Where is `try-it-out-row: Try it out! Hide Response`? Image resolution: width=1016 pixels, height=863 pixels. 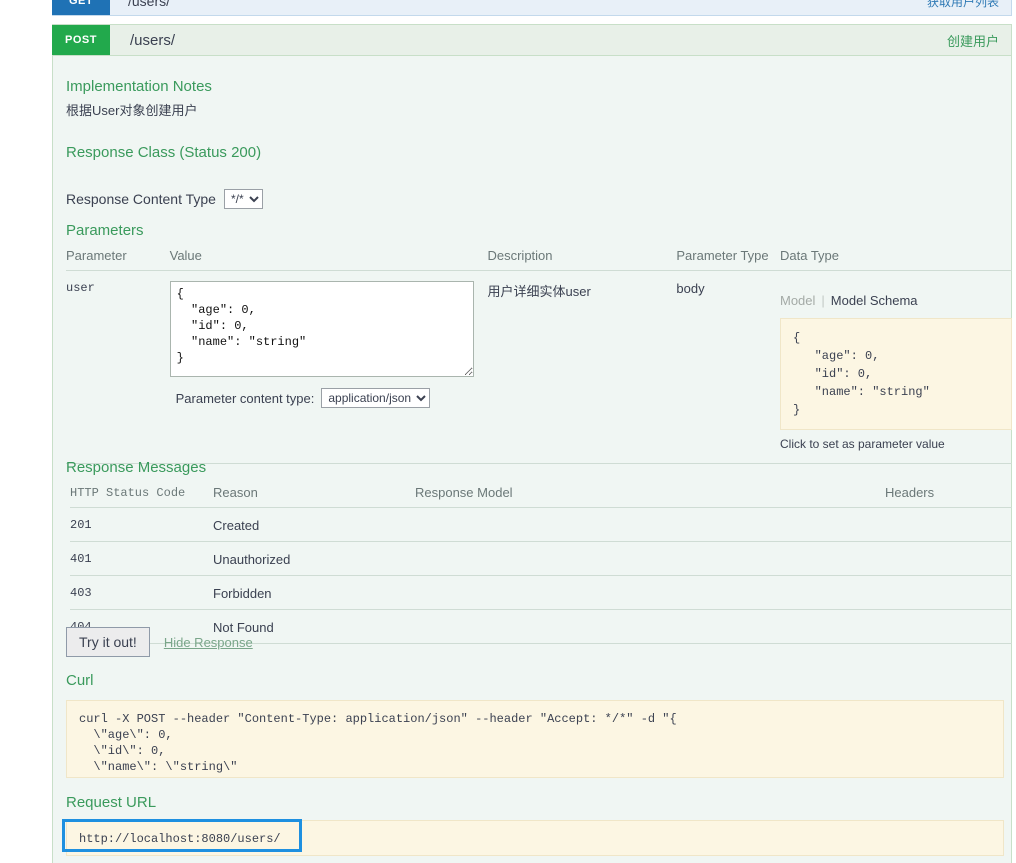
try-it-out-row: Try it out! Hide Response is located at coordinates (159, 642).